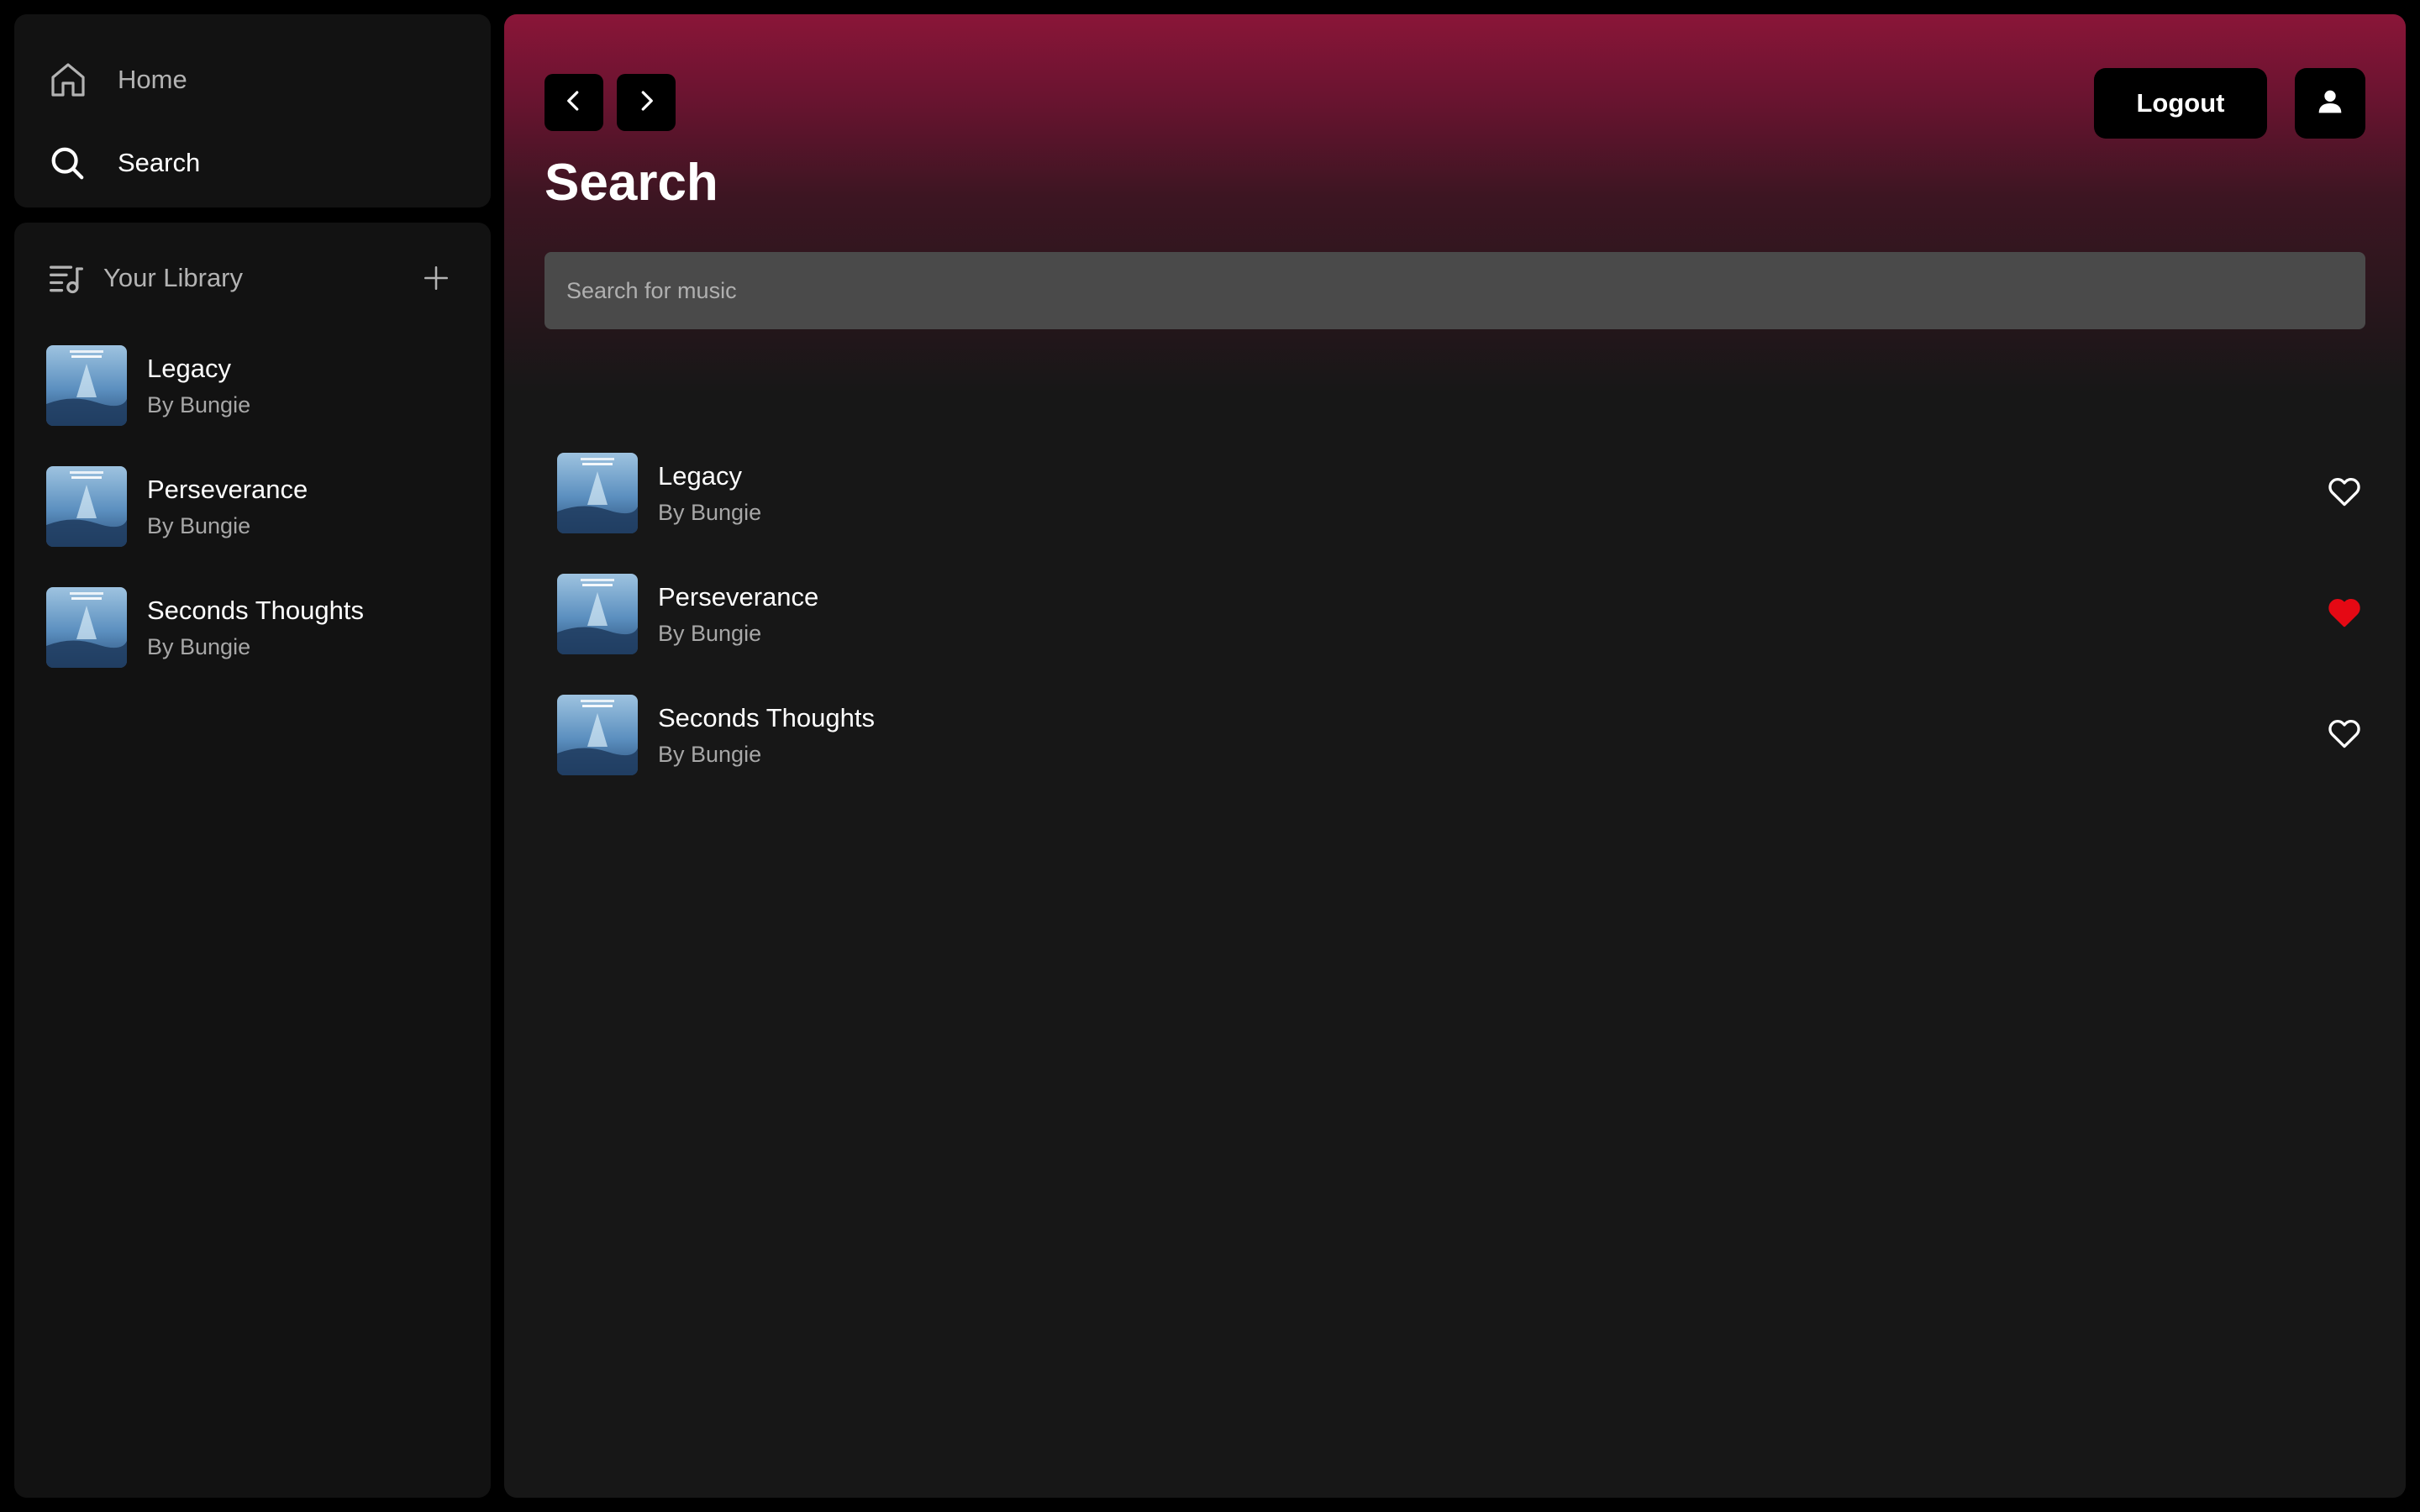 This screenshot has height=1512, width=2420. I want to click on chevron-right-icon, so click(646, 103).